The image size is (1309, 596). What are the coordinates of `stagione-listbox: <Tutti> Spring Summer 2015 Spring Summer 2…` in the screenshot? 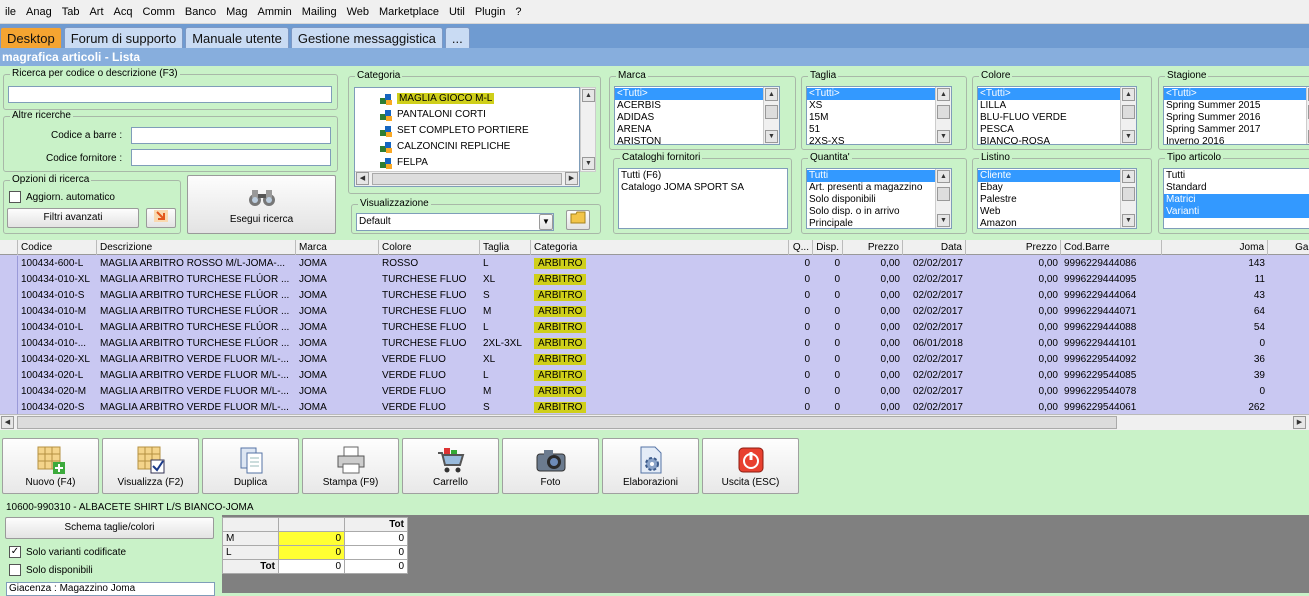 It's located at (1236, 115).